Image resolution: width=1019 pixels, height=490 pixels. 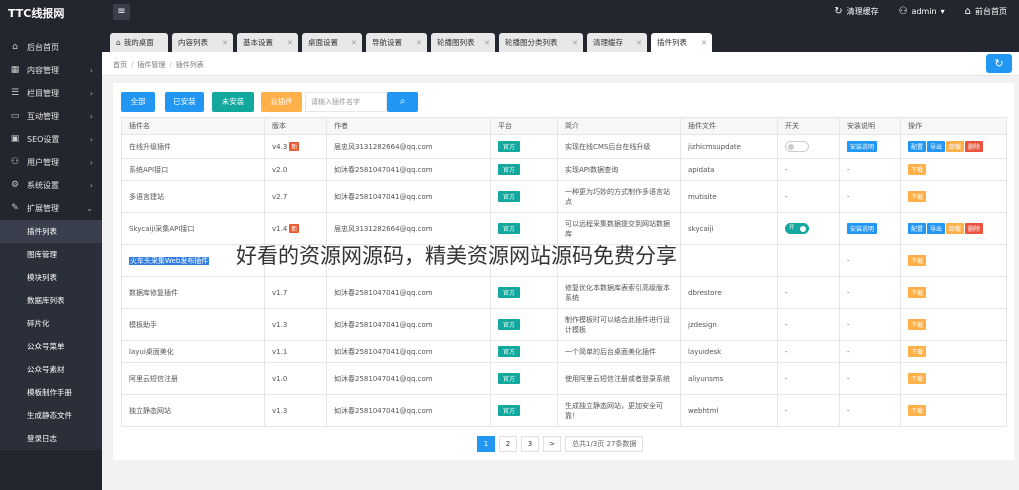 What do you see at coordinates (332, 42) in the screenshot?
I see `tab-desktop-settings: 桌面设置 ✕` at bounding box center [332, 42].